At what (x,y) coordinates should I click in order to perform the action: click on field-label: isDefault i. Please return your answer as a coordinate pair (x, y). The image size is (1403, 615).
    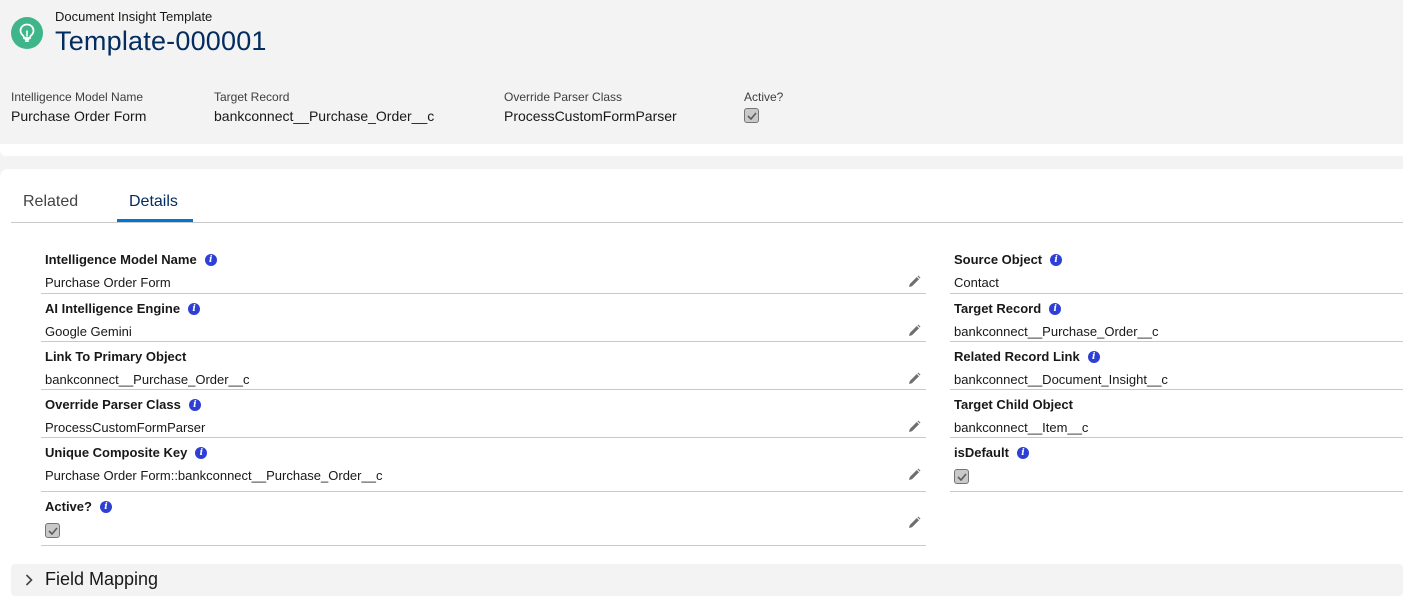
    Looking at the image, I should click on (991, 452).